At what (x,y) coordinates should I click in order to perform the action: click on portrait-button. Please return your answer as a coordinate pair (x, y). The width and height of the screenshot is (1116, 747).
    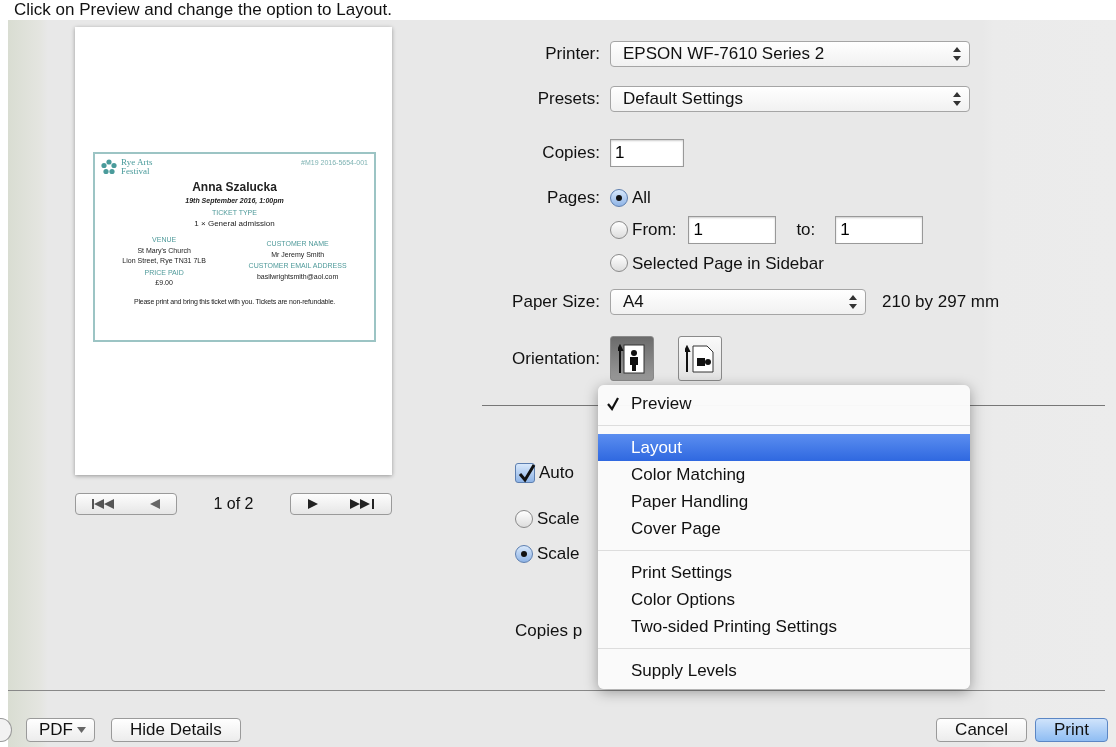
    Looking at the image, I should click on (632, 358).